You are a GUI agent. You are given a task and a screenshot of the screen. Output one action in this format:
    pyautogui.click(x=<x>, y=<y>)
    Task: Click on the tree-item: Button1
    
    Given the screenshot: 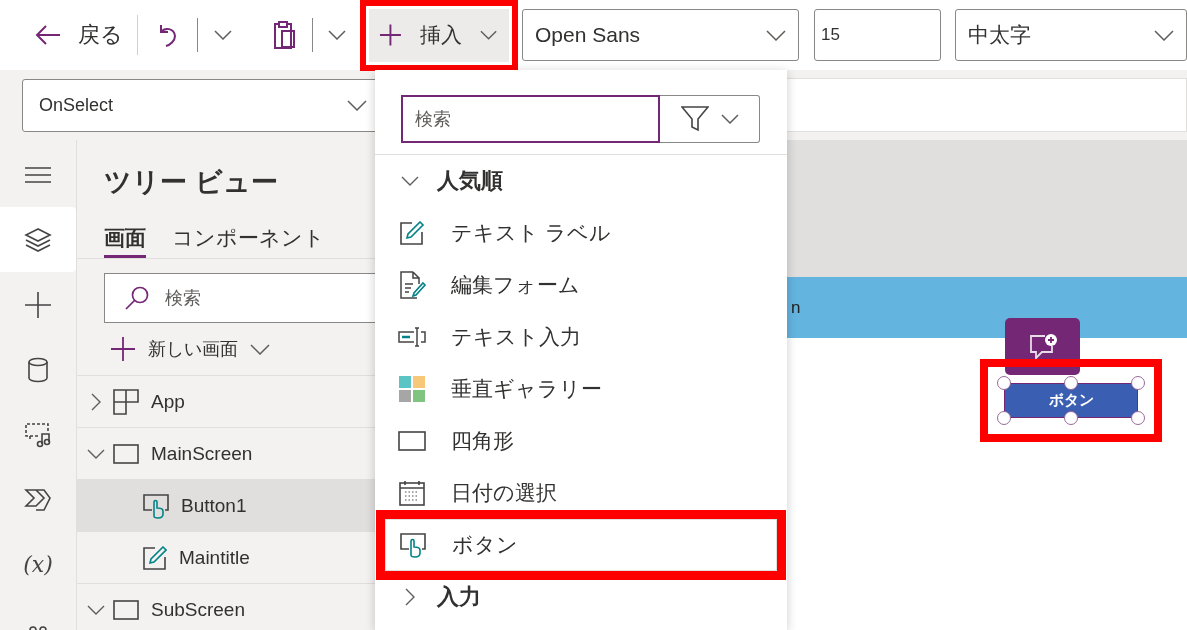 What is the action you would take?
    pyautogui.click(x=226, y=505)
    